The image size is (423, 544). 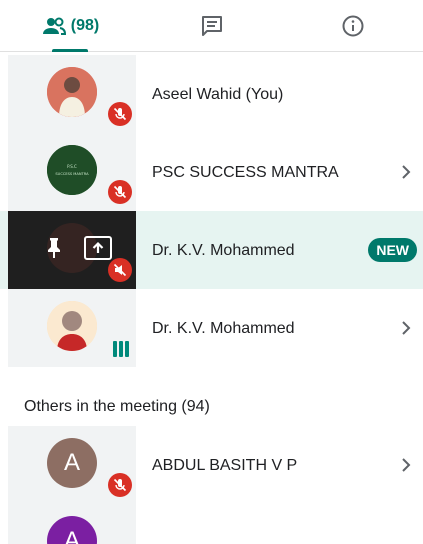 What do you see at coordinates (72, 166) in the screenshot?
I see `svg-text: P.S.C` at bounding box center [72, 166].